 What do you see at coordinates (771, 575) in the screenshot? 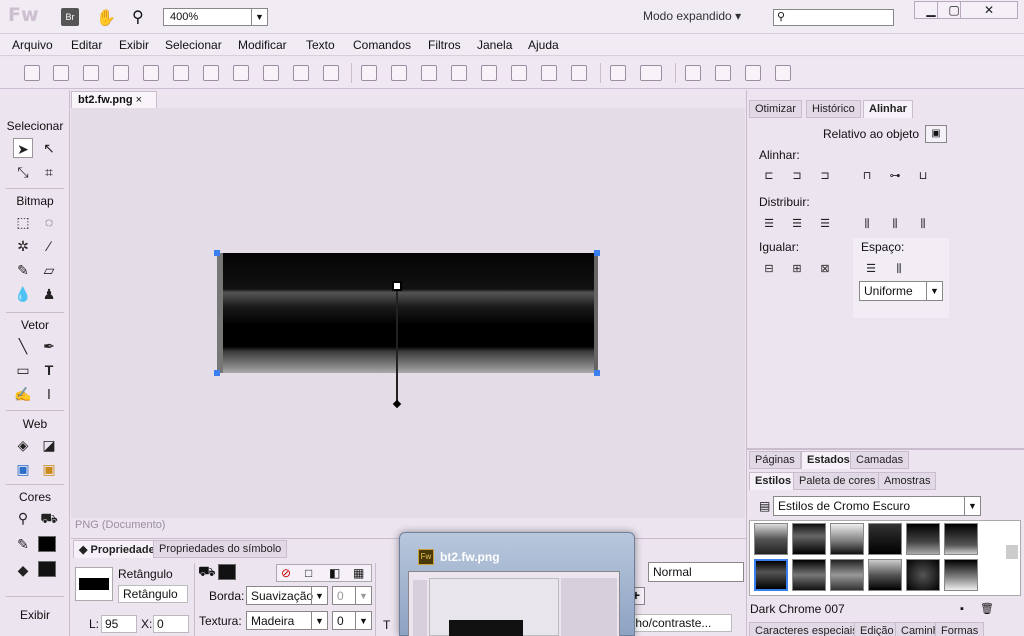
I see `style-swatch-selected` at bounding box center [771, 575].